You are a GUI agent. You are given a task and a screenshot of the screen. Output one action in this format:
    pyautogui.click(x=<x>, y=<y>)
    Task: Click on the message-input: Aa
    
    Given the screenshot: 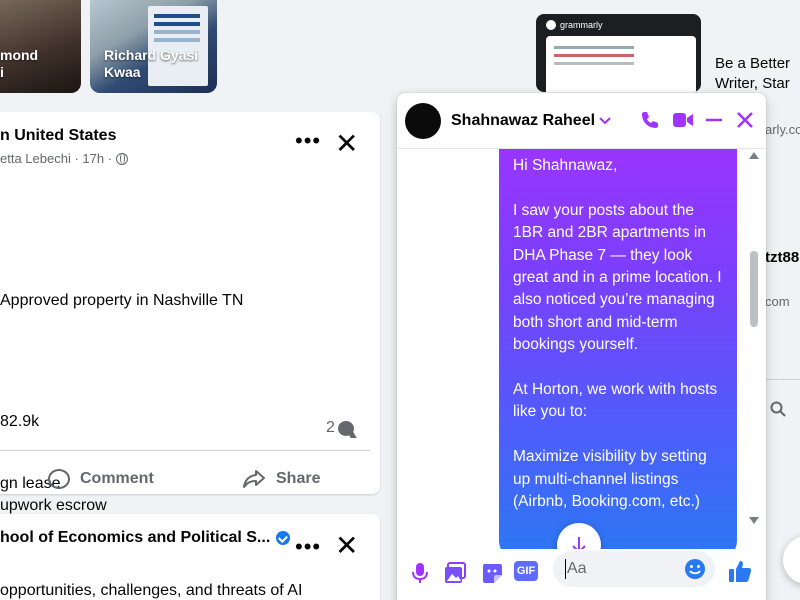 What is the action you would take?
    pyautogui.click(x=634, y=569)
    